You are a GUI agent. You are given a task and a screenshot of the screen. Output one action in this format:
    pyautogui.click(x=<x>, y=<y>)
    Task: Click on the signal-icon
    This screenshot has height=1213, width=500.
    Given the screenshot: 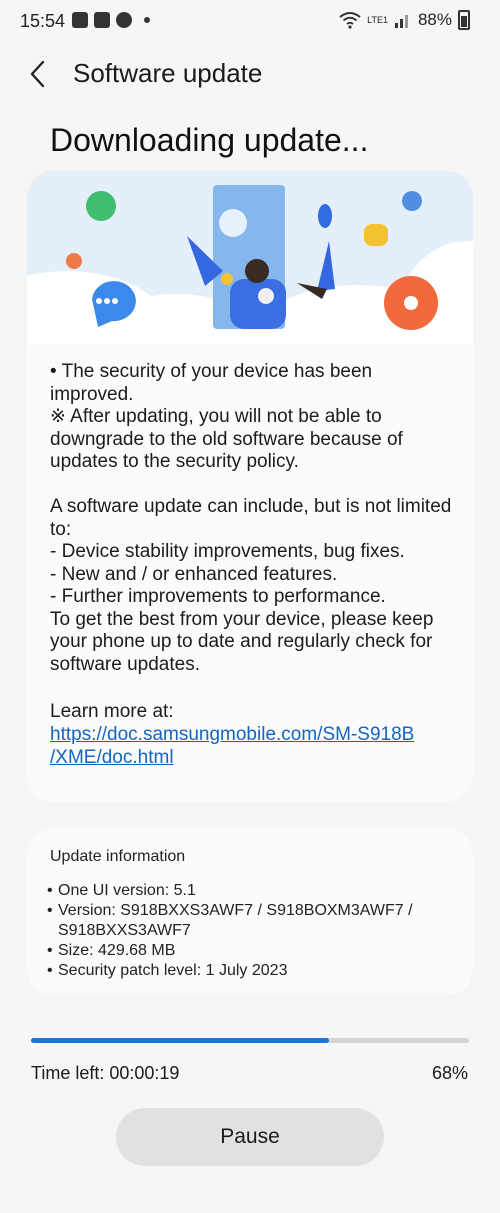 What is the action you would take?
    pyautogui.click(x=401, y=21)
    